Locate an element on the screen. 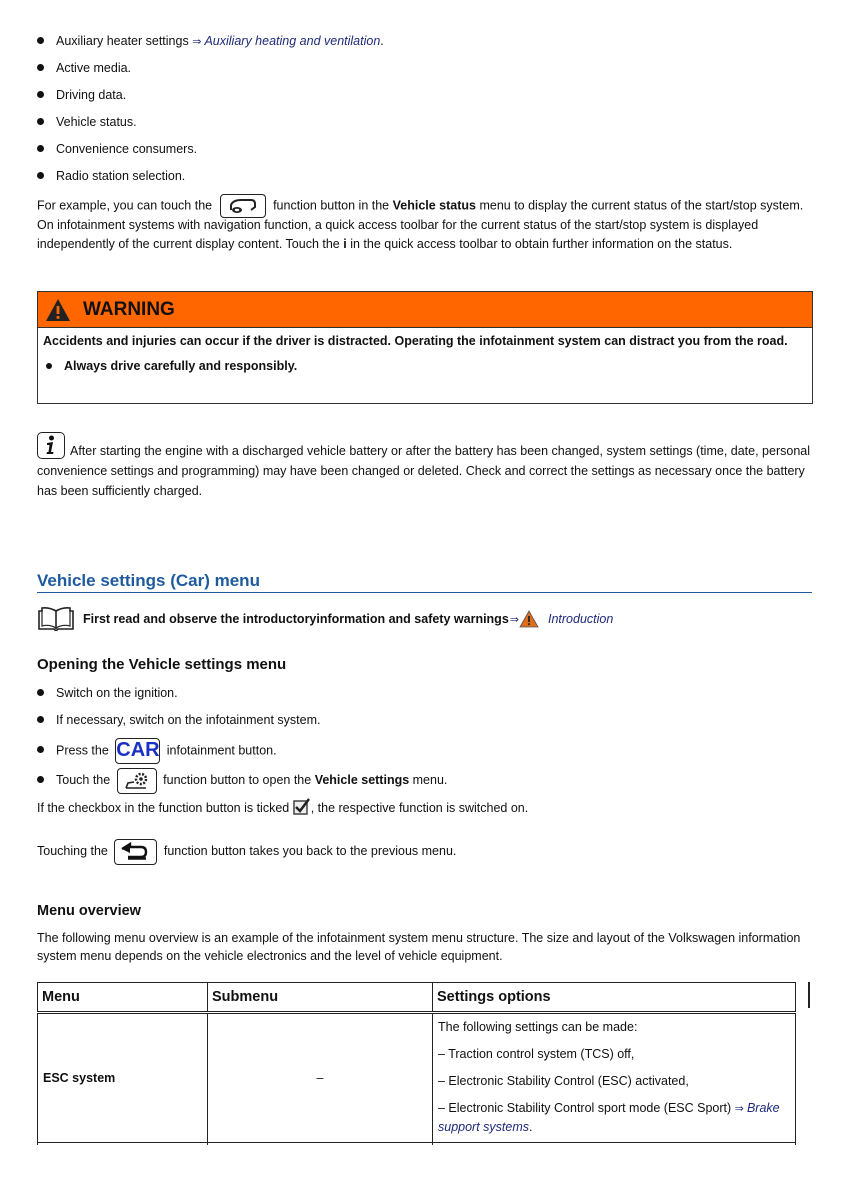  warning-title: WARNING is located at coordinates (129, 309).